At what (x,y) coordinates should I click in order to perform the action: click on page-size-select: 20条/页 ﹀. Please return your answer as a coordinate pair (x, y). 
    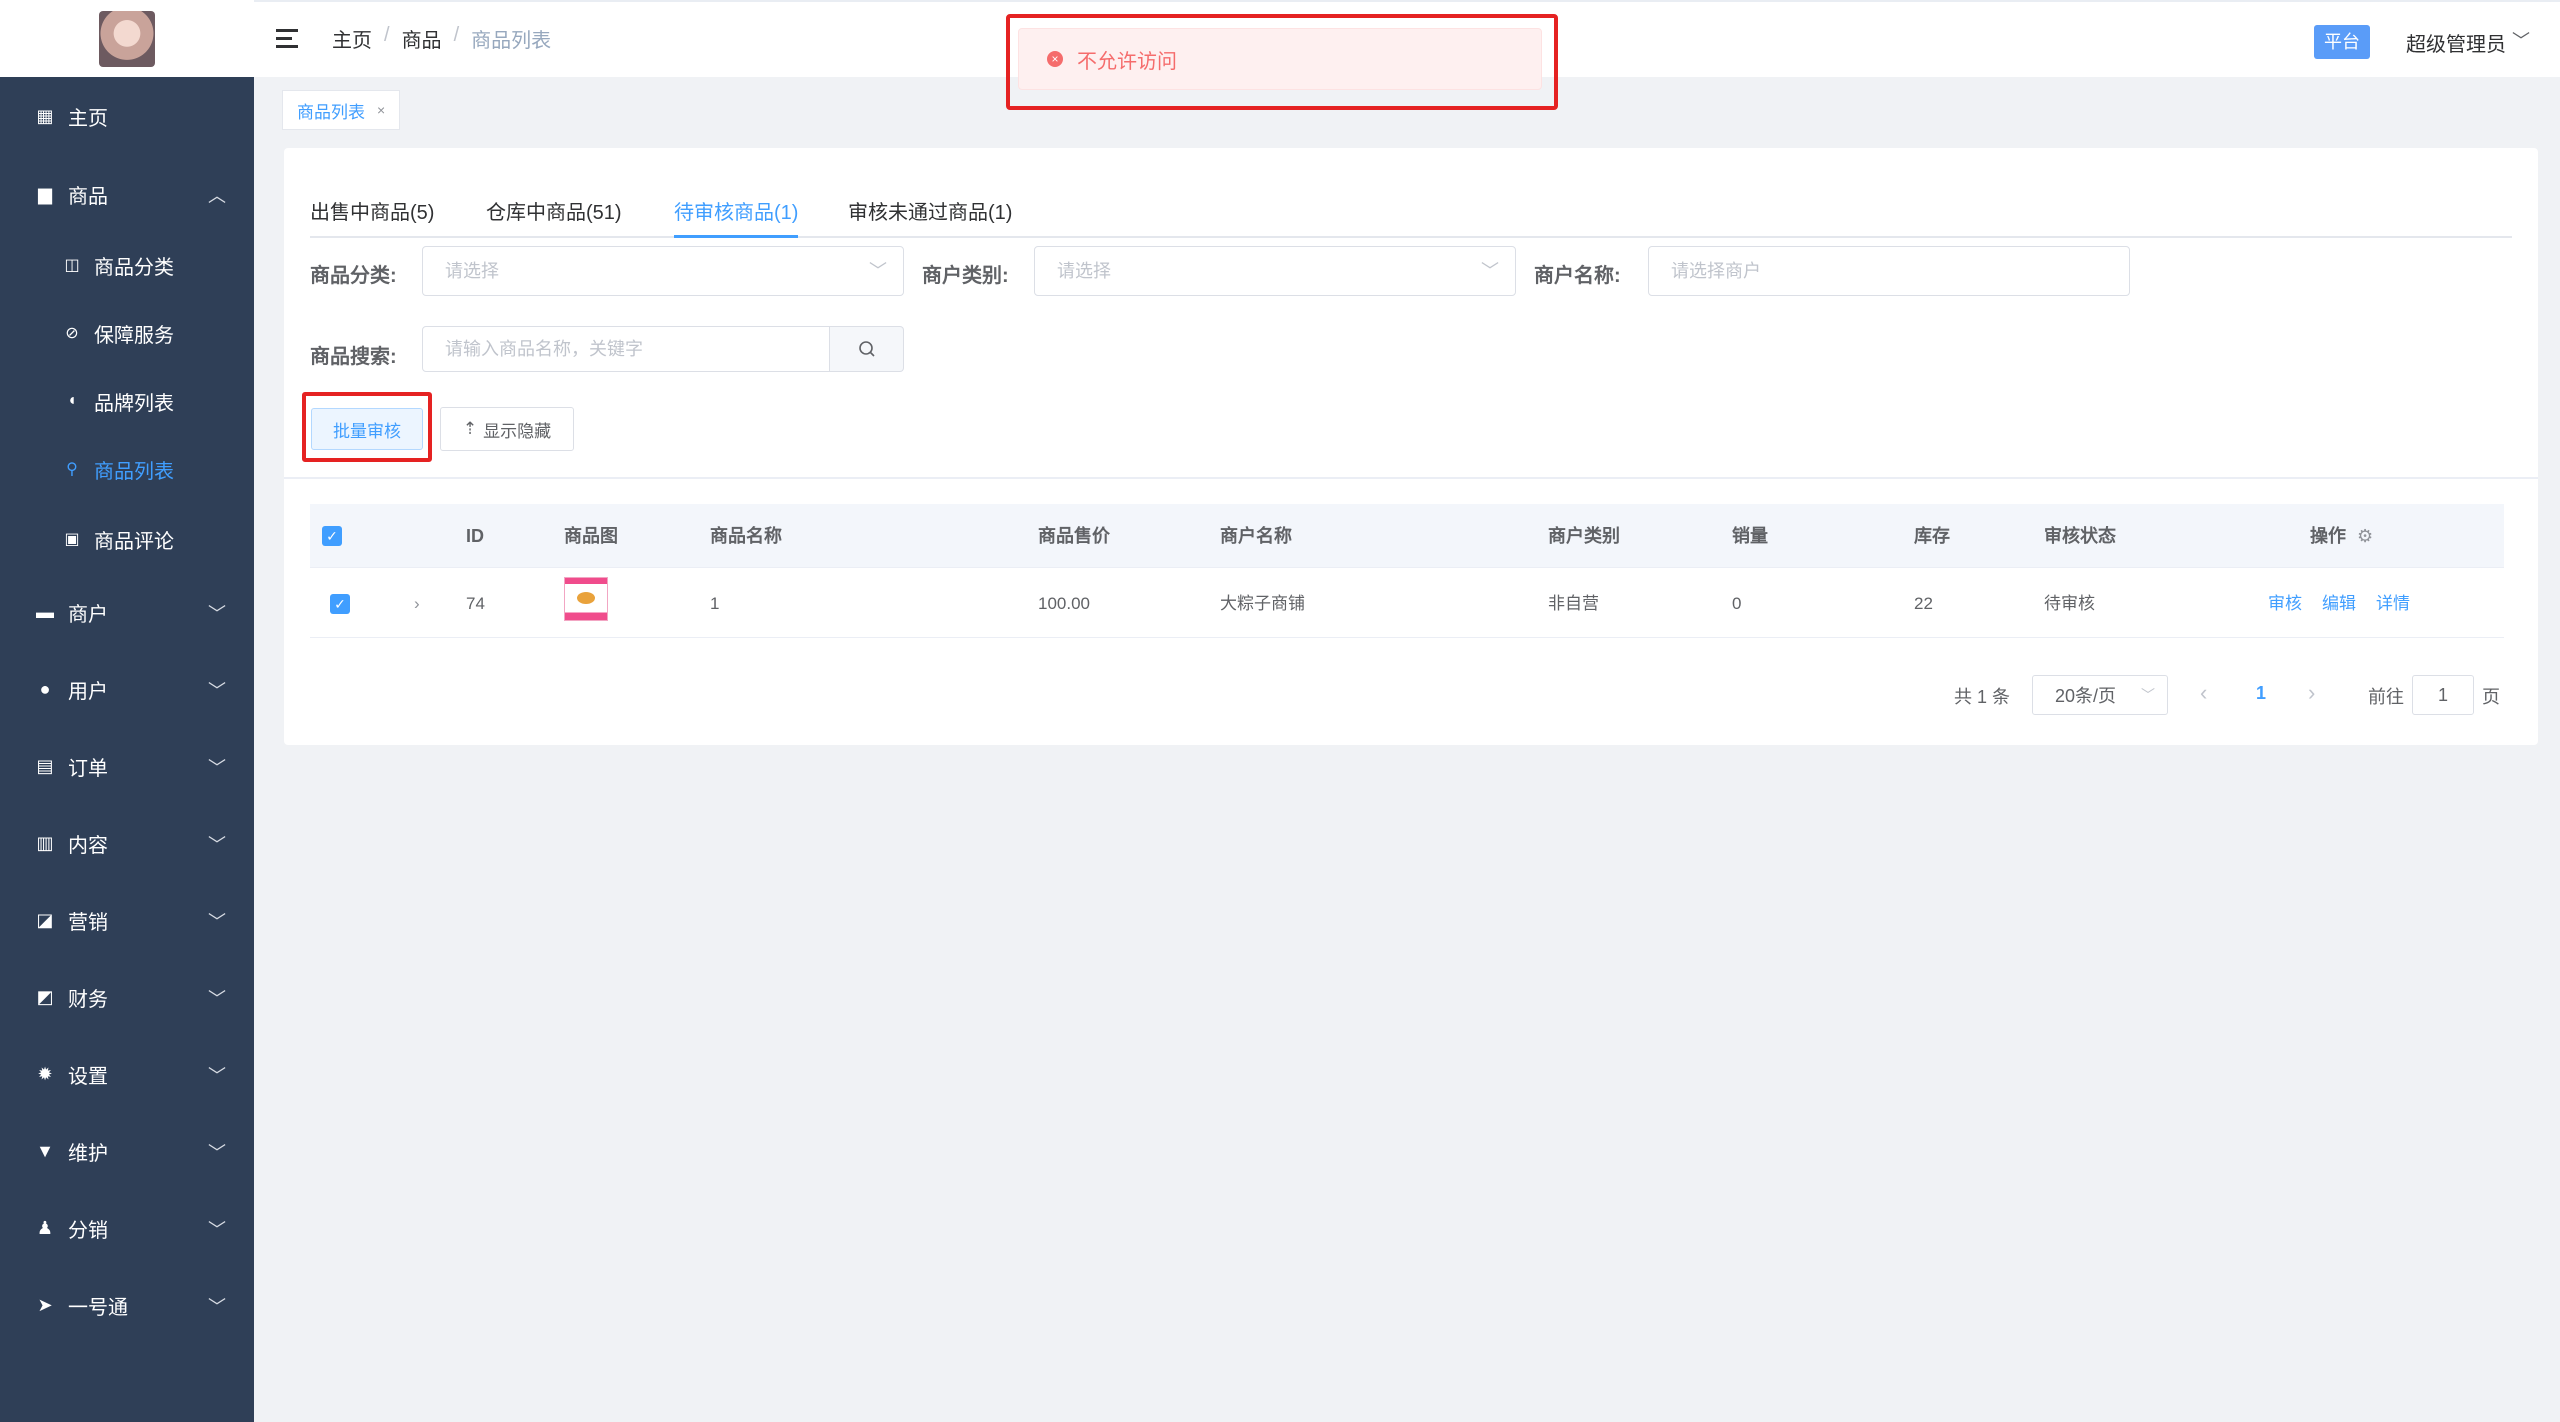
    Looking at the image, I should click on (2100, 695).